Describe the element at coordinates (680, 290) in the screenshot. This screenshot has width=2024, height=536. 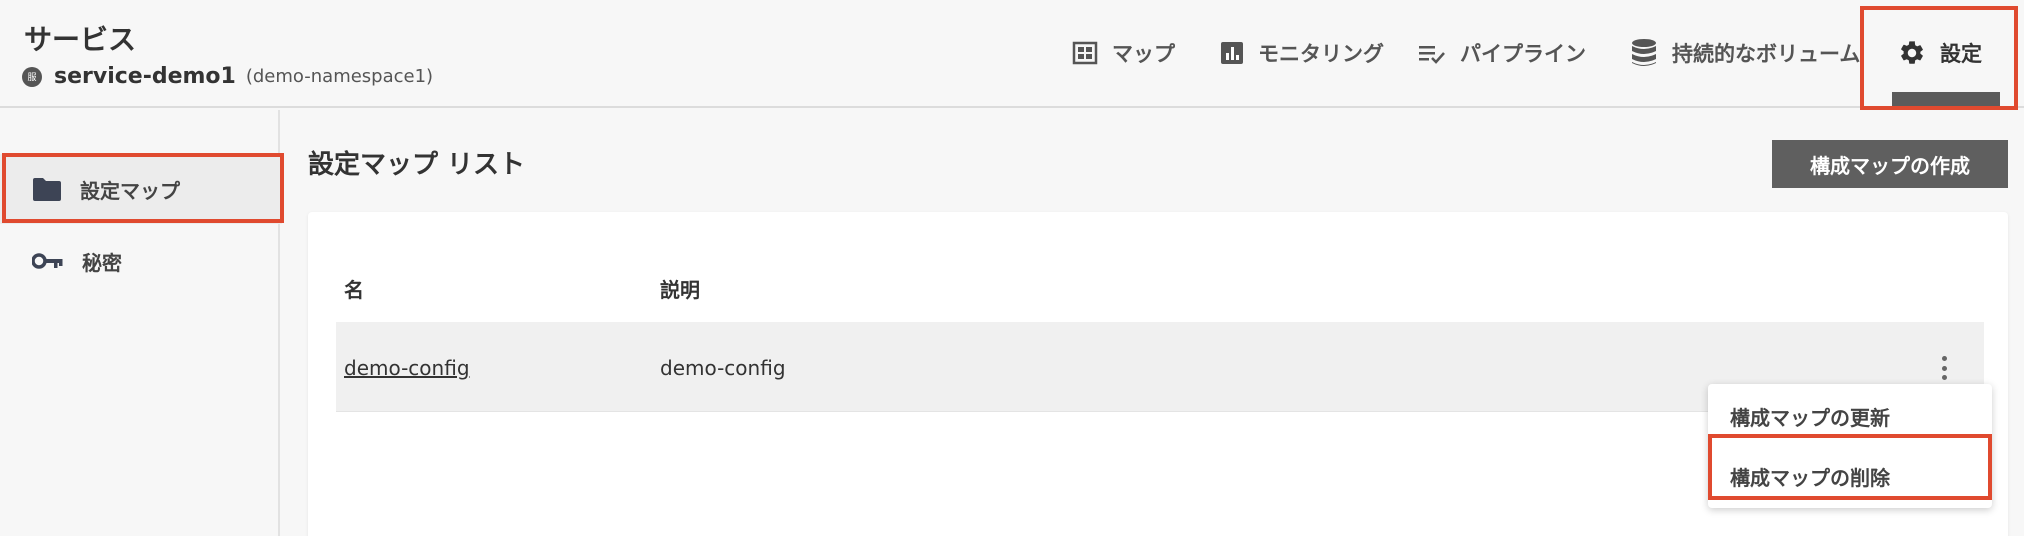
I see `column-header-description: 説明` at that location.